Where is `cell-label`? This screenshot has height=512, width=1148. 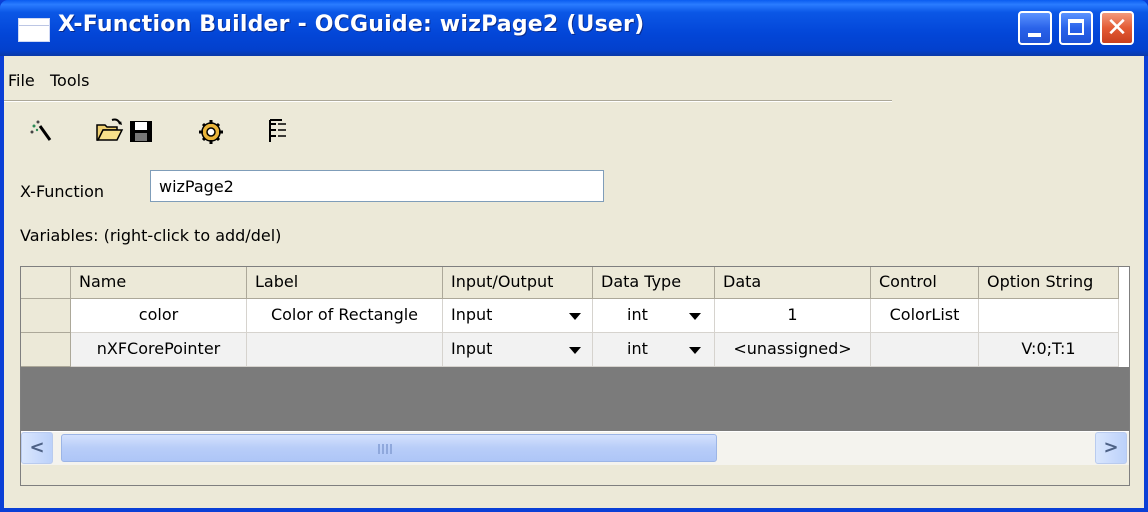
cell-label is located at coordinates (345, 350).